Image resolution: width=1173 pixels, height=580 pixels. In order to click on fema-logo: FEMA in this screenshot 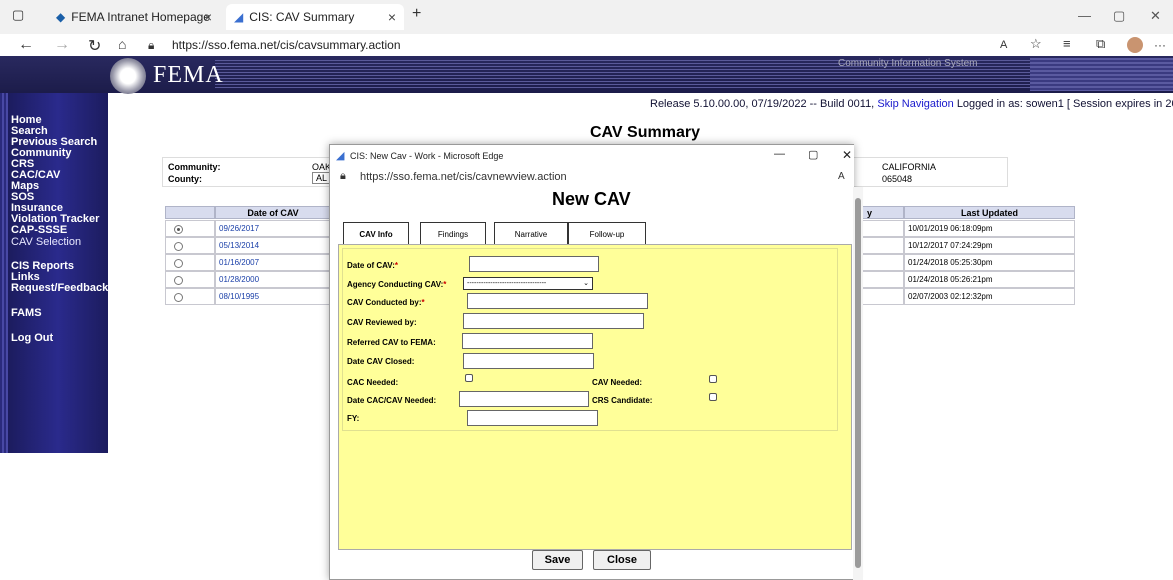, I will do `click(188, 75)`.